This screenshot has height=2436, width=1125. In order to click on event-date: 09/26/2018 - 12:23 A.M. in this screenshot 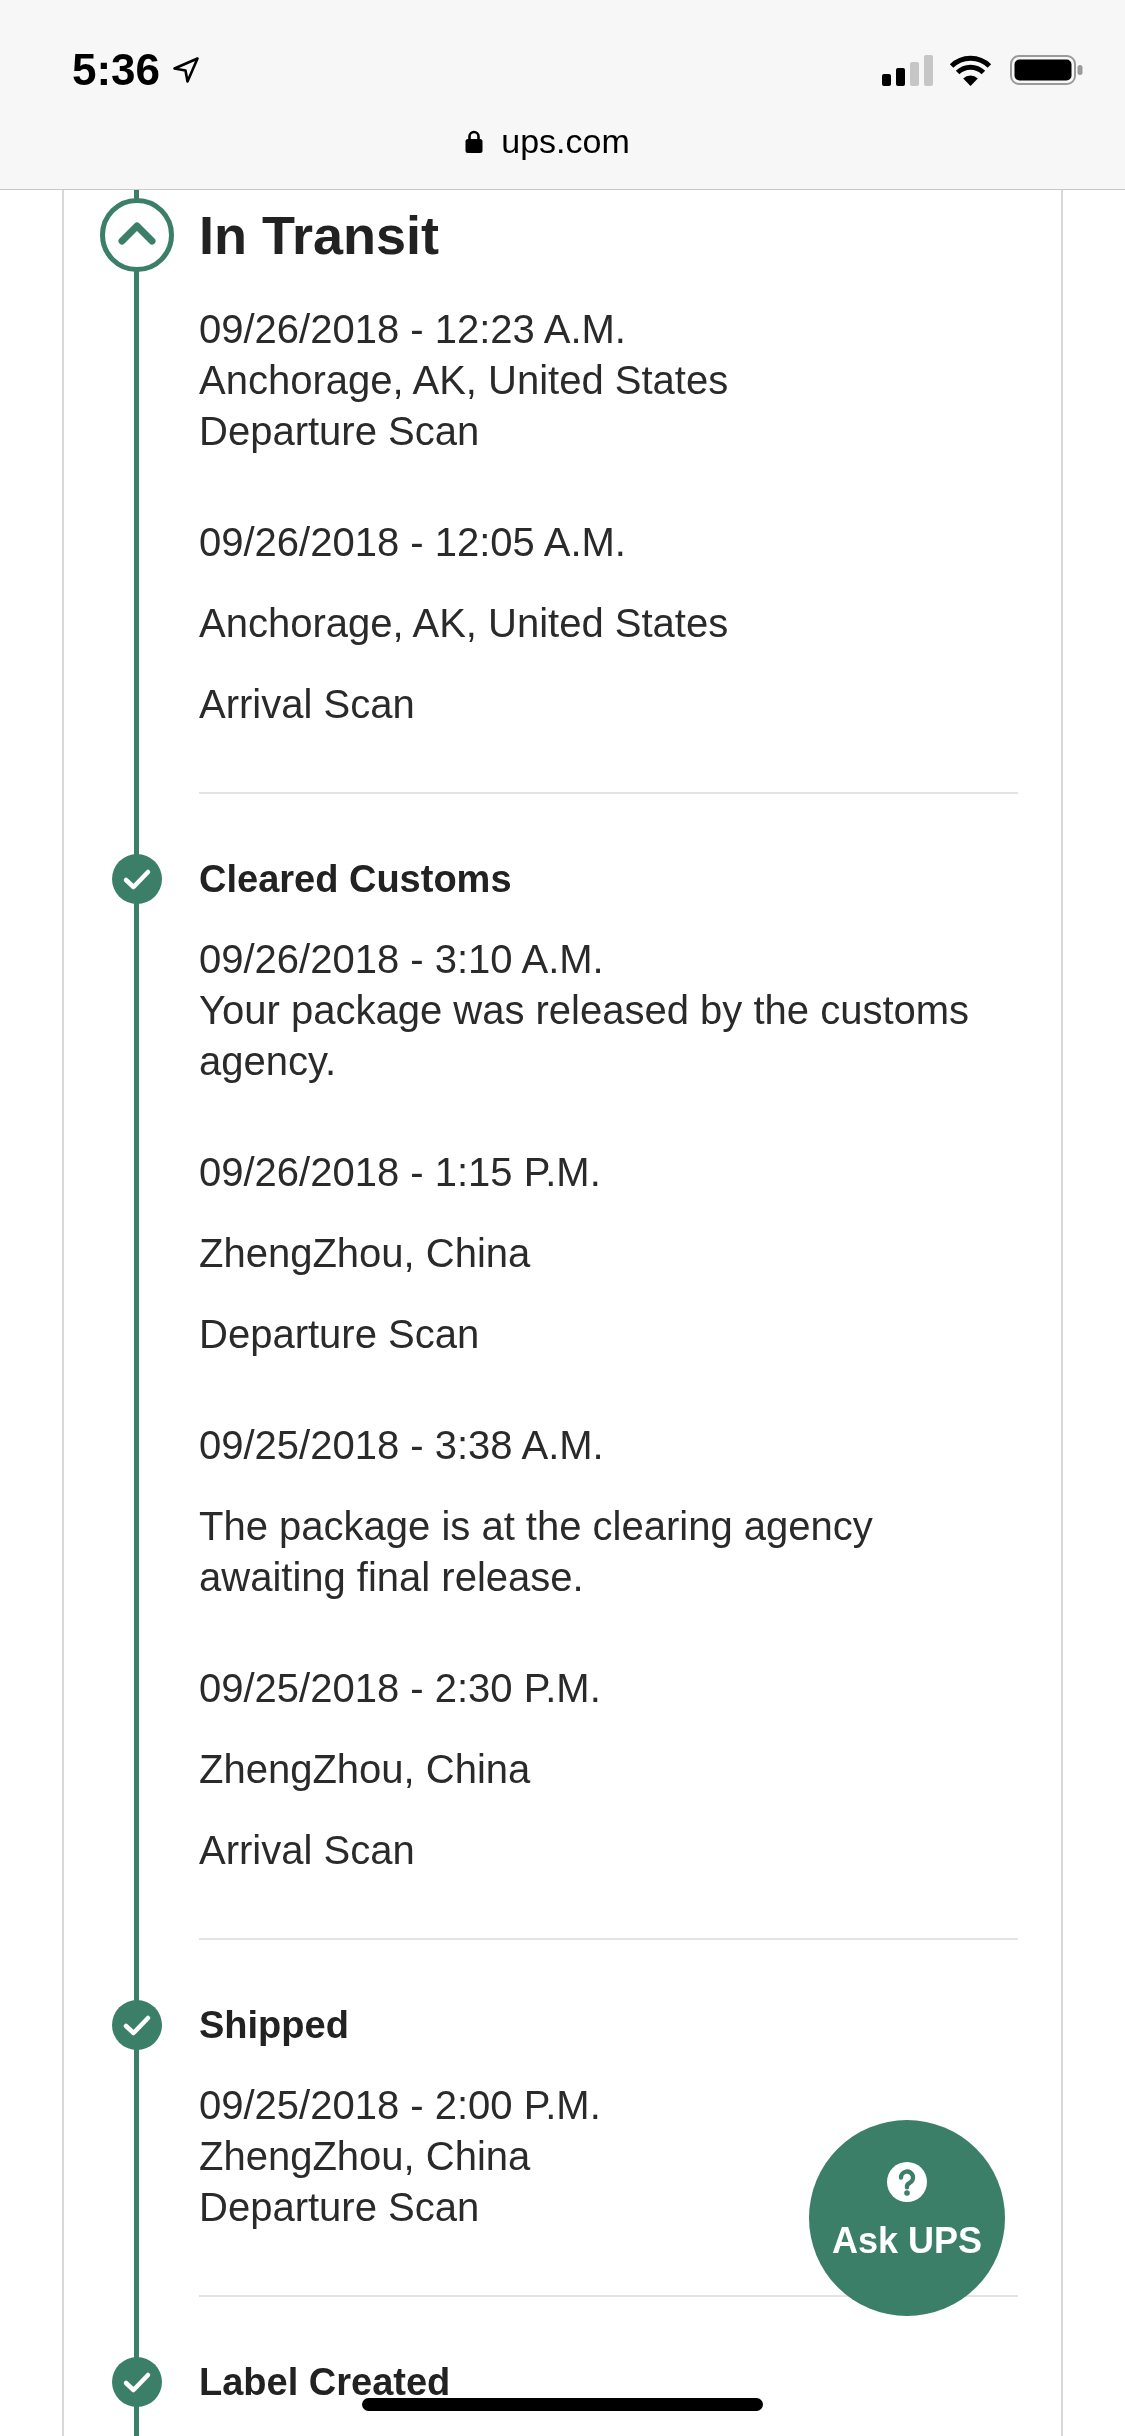, I will do `click(412, 329)`.